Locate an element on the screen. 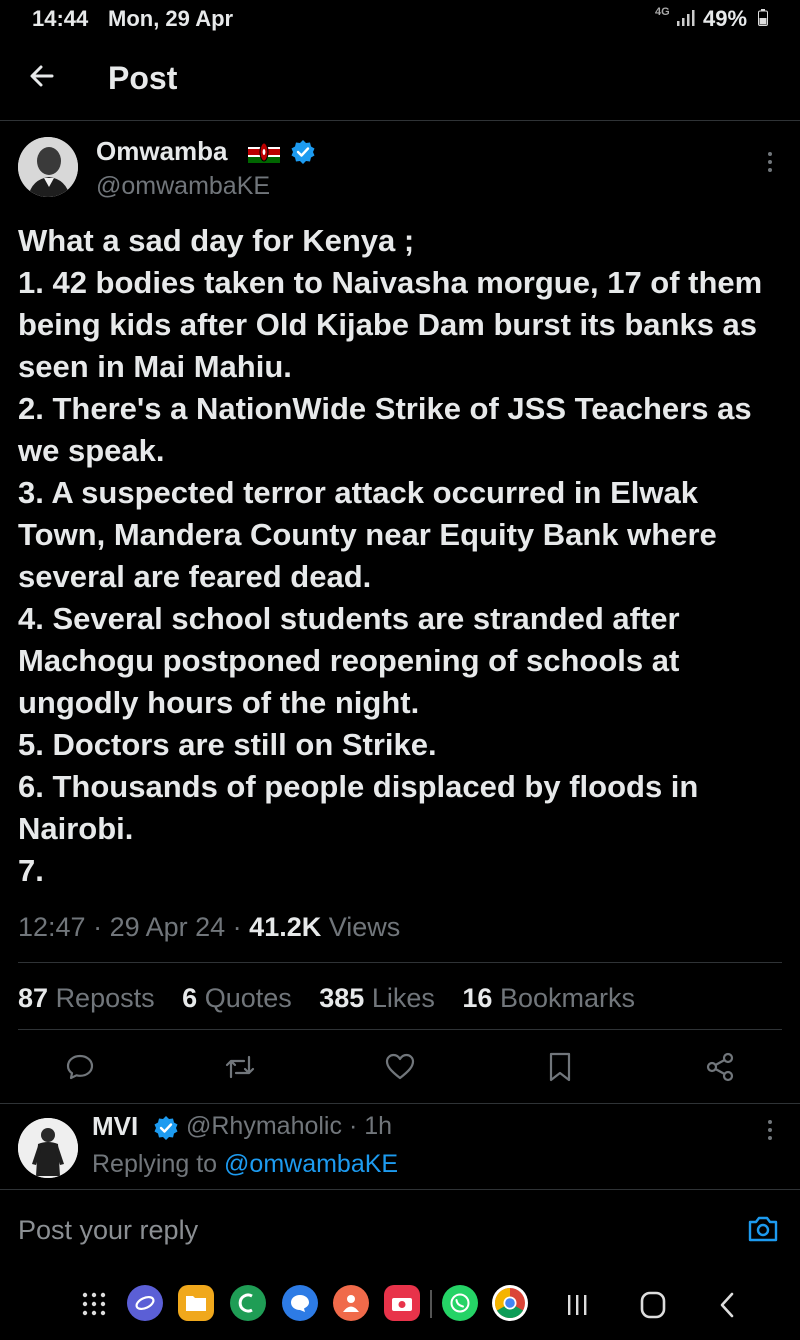 This screenshot has width=800, height=1340. bookmarks-label: Bookmarks is located at coordinates (567, 998).